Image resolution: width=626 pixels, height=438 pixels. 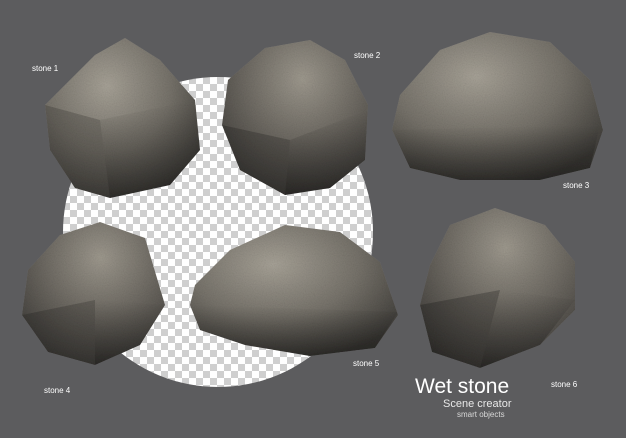 What do you see at coordinates (477, 404) in the screenshot?
I see `title-subtitle: Scene creator` at bounding box center [477, 404].